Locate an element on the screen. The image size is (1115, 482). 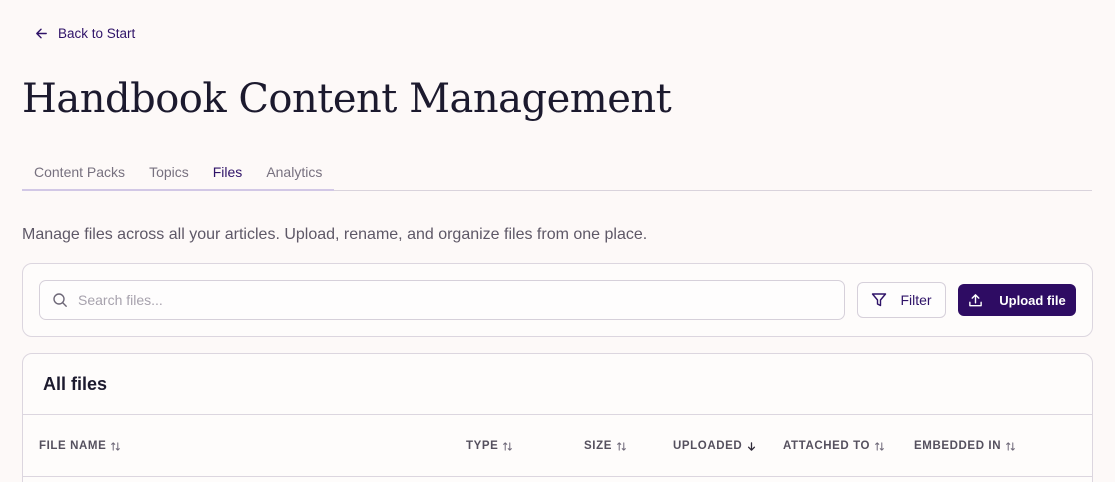
column-header-embedded-in: EMBEDDED IN is located at coordinates (965, 446).